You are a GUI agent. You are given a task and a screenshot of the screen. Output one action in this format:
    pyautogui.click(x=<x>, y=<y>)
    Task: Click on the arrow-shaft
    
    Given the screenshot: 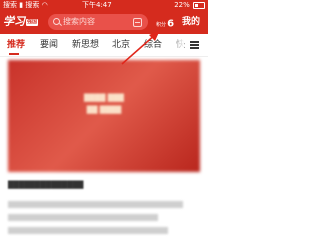 What is the action you would take?
    pyautogui.click(x=139, y=49)
    